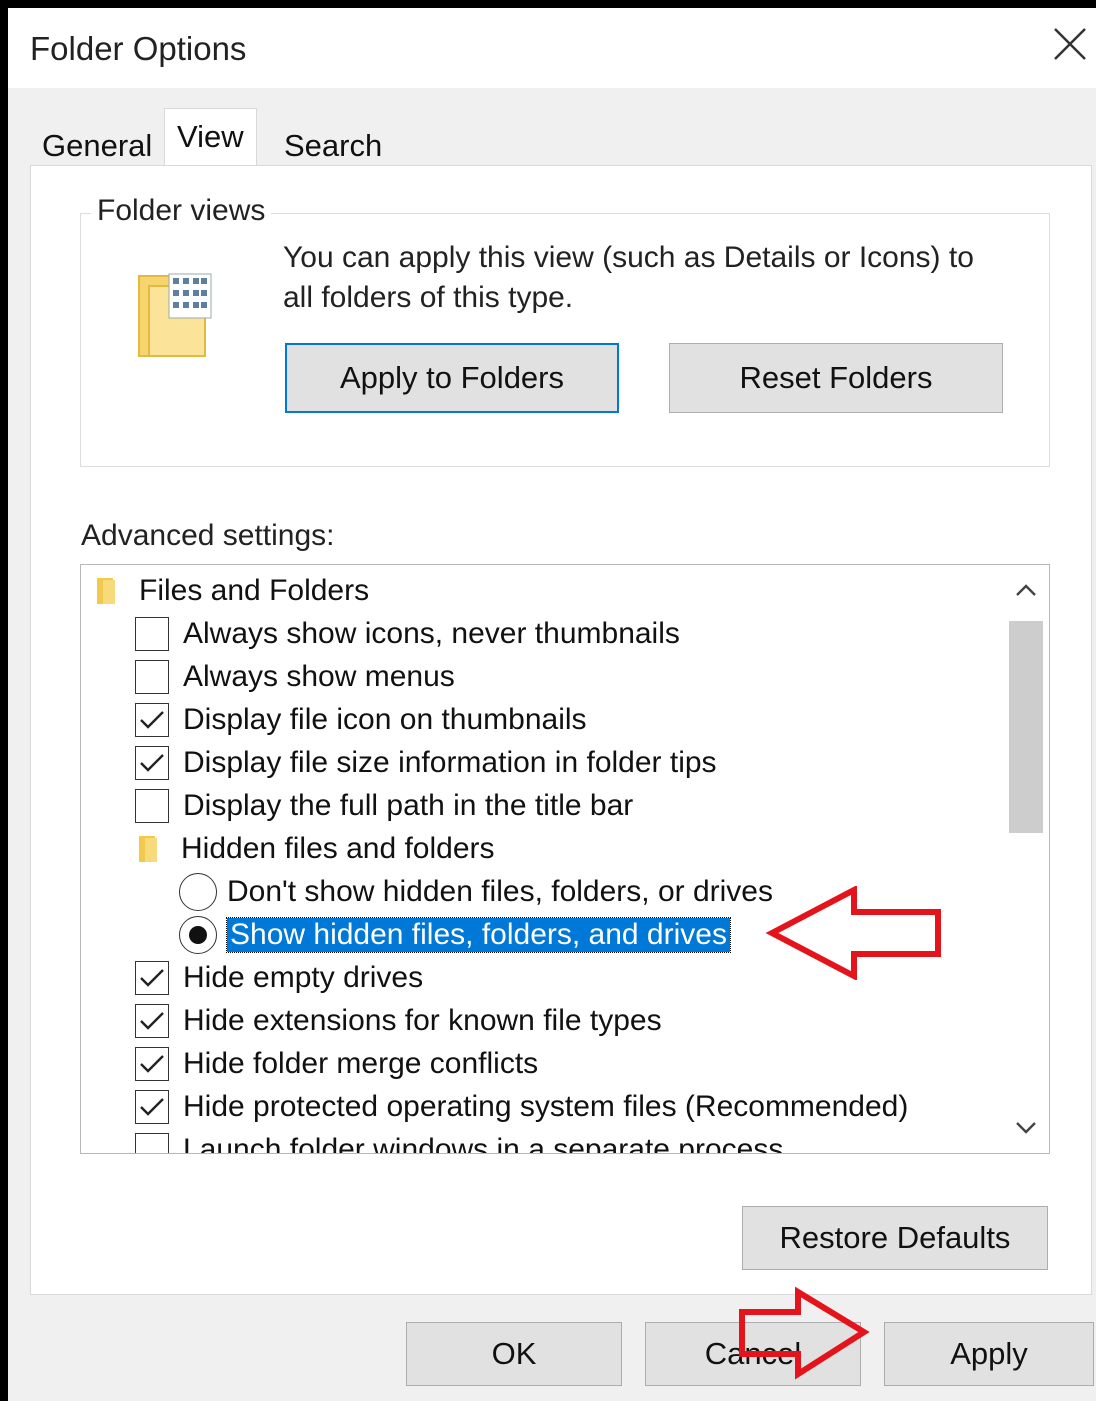  What do you see at coordinates (408, 805) in the screenshot?
I see `list-item-label: Display the full path in the title bar` at bounding box center [408, 805].